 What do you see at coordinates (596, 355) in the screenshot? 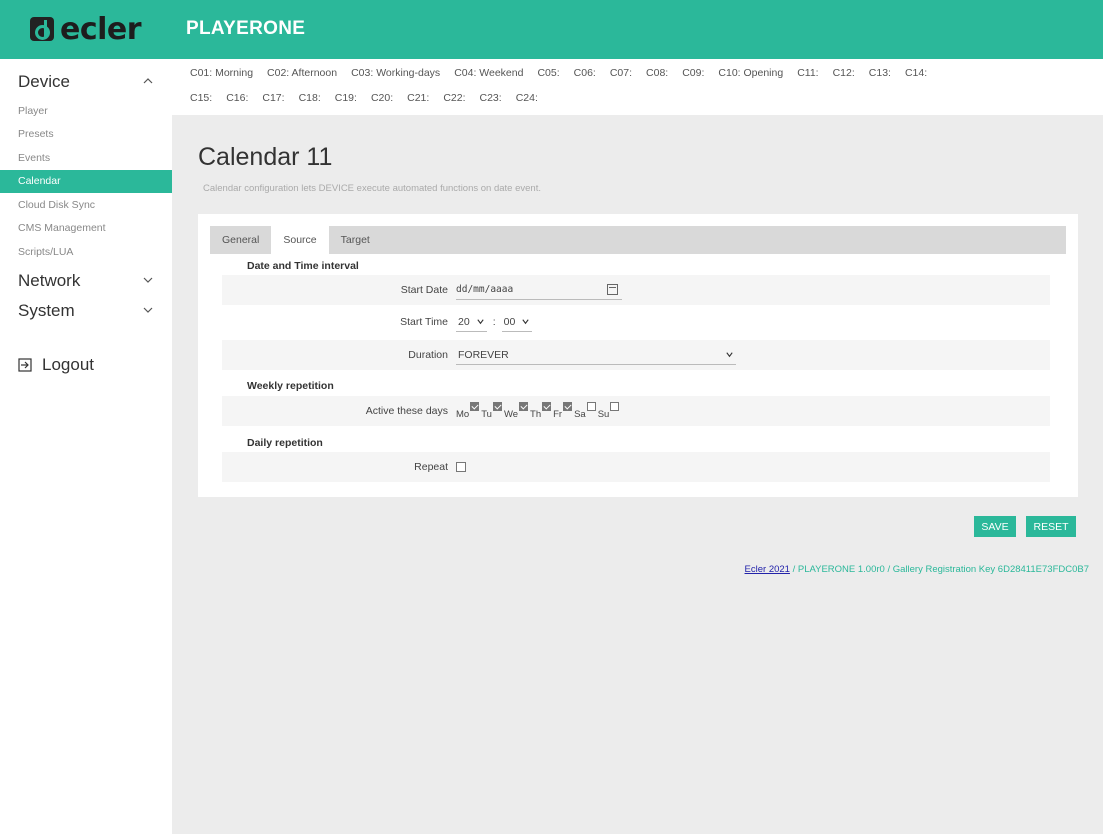
I see `duration-select: FOREVER` at bounding box center [596, 355].